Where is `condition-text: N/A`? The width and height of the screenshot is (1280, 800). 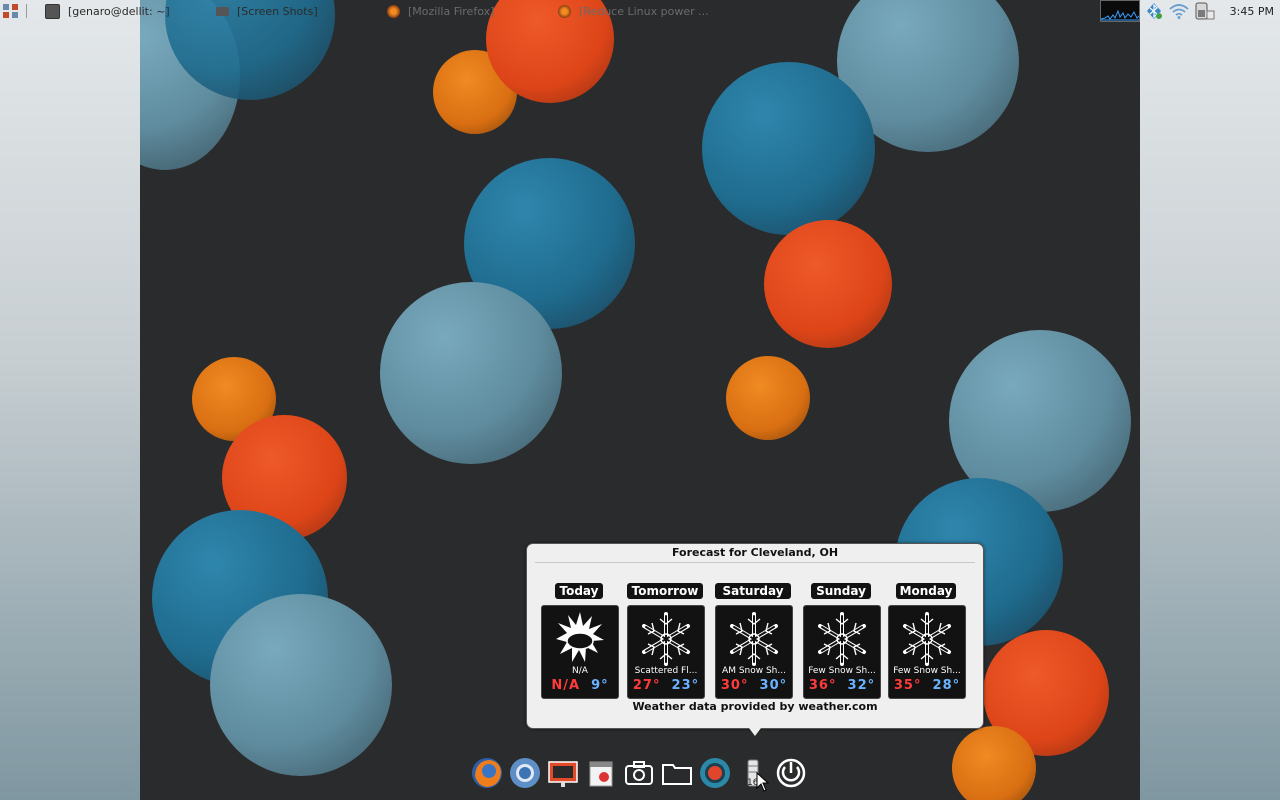
condition-text: N/A is located at coordinates (580, 671).